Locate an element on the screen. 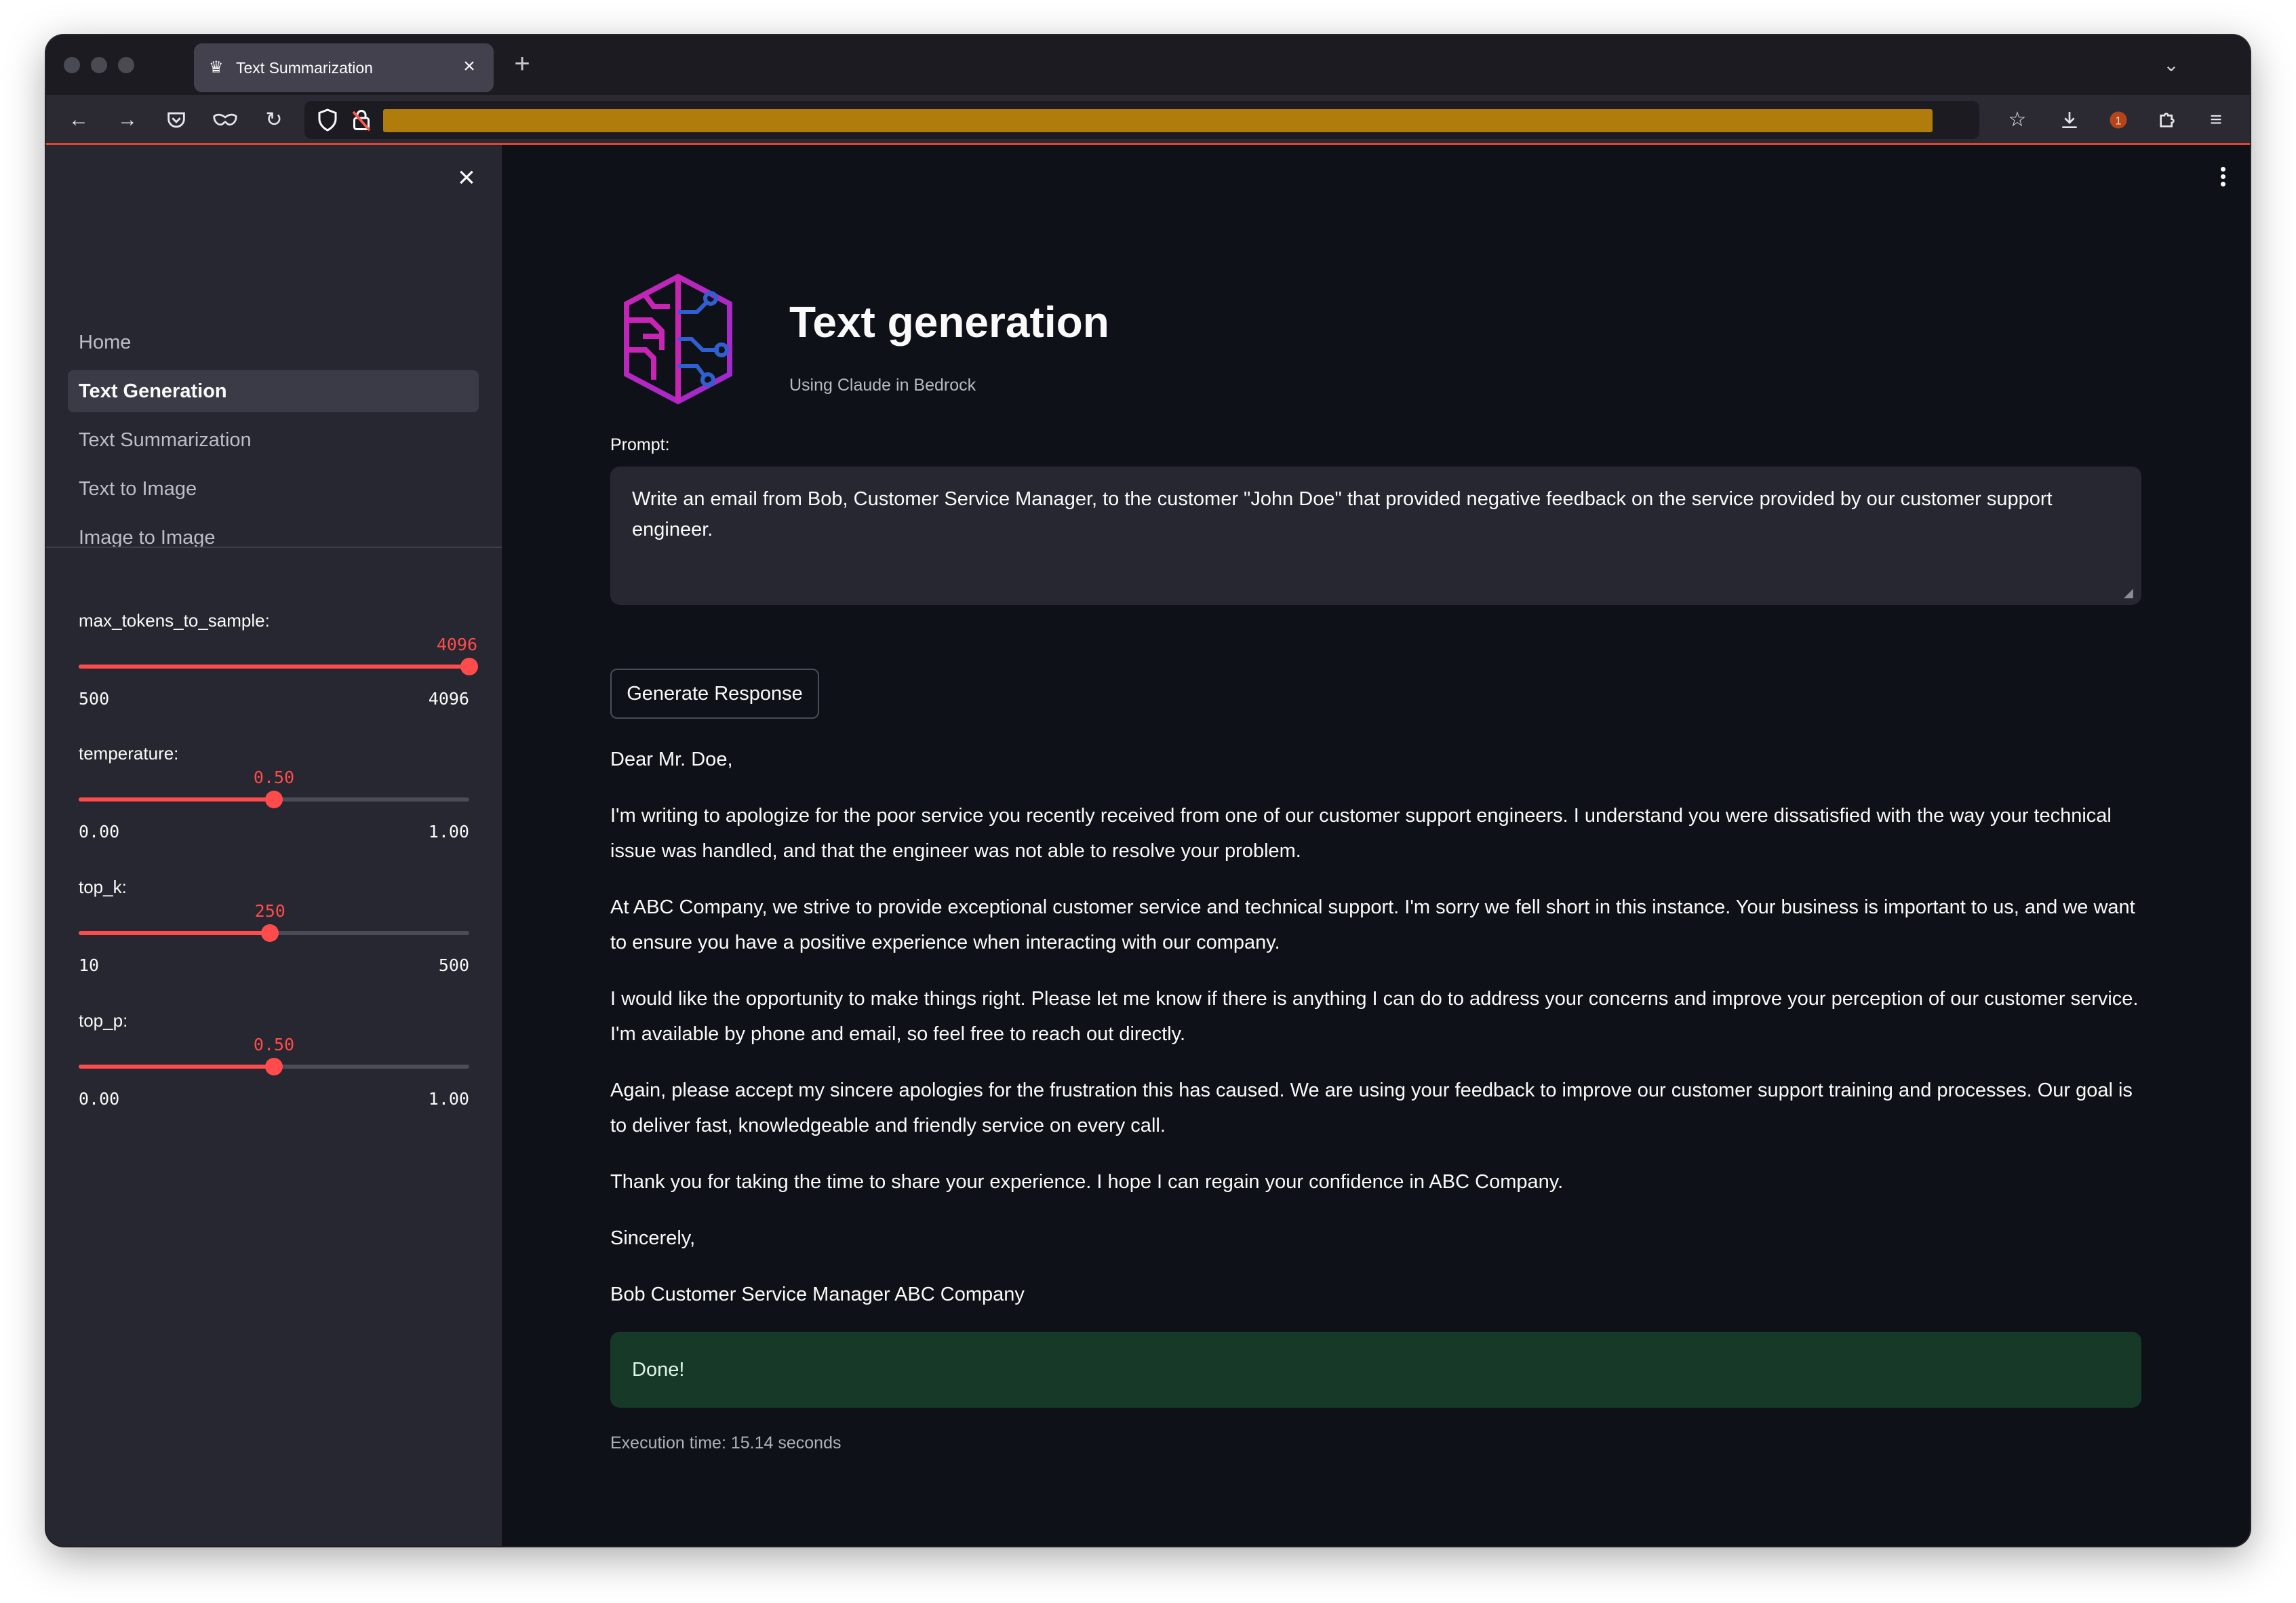  slider-label: max_tokens_to_sample: is located at coordinates (174, 621).